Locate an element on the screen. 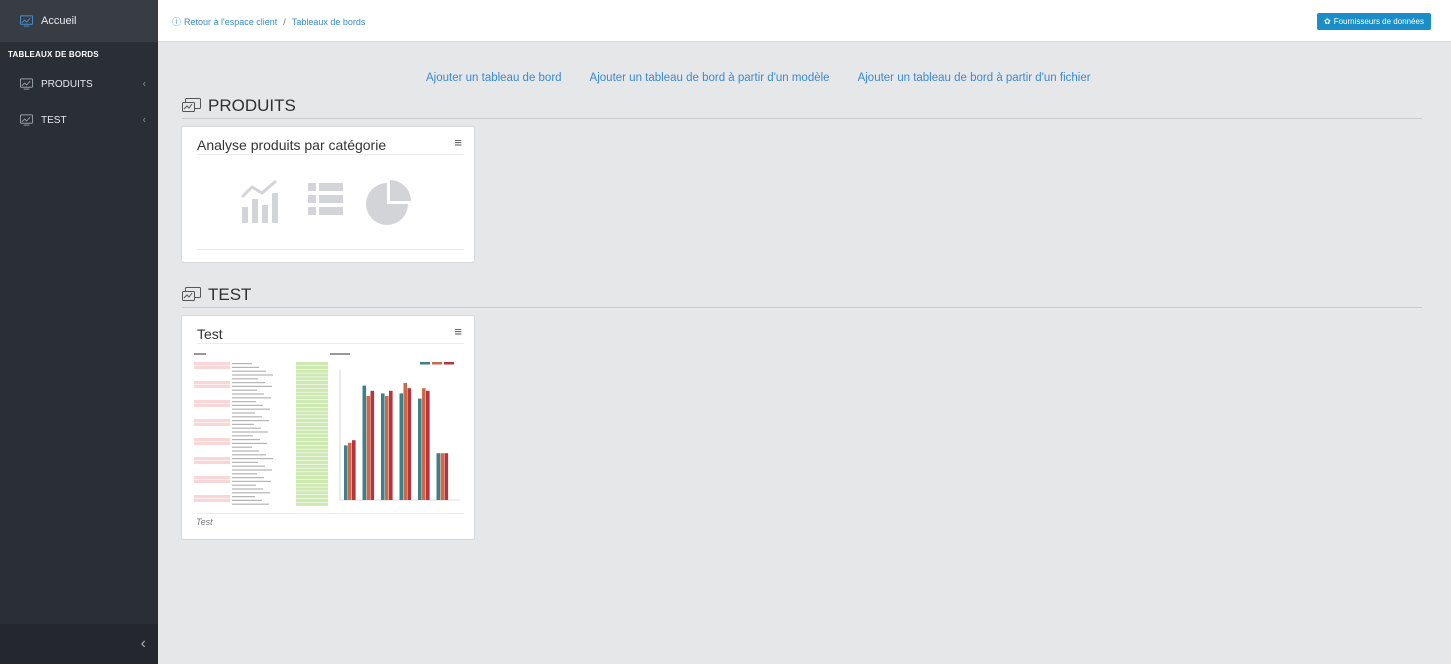 The width and height of the screenshot is (1451, 664). section-title-label: PRODUITS is located at coordinates (252, 105).